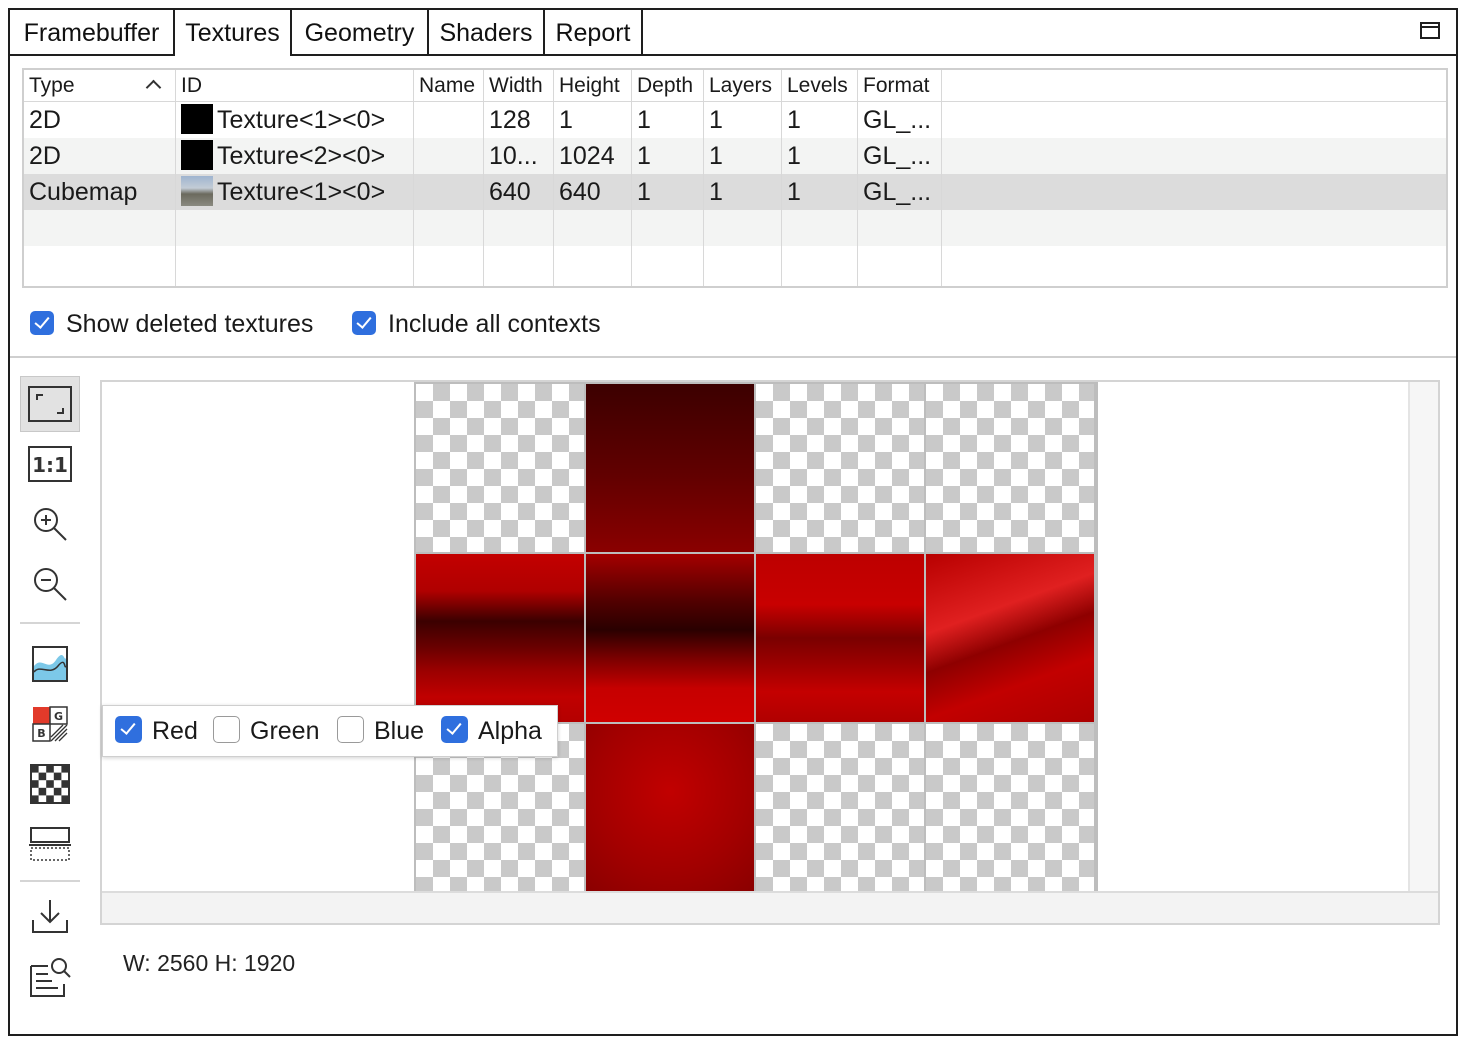  What do you see at coordinates (491, 731) in the screenshot?
I see `channel-alpha-checkbox: Alpha` at bounding box center [491, 731].